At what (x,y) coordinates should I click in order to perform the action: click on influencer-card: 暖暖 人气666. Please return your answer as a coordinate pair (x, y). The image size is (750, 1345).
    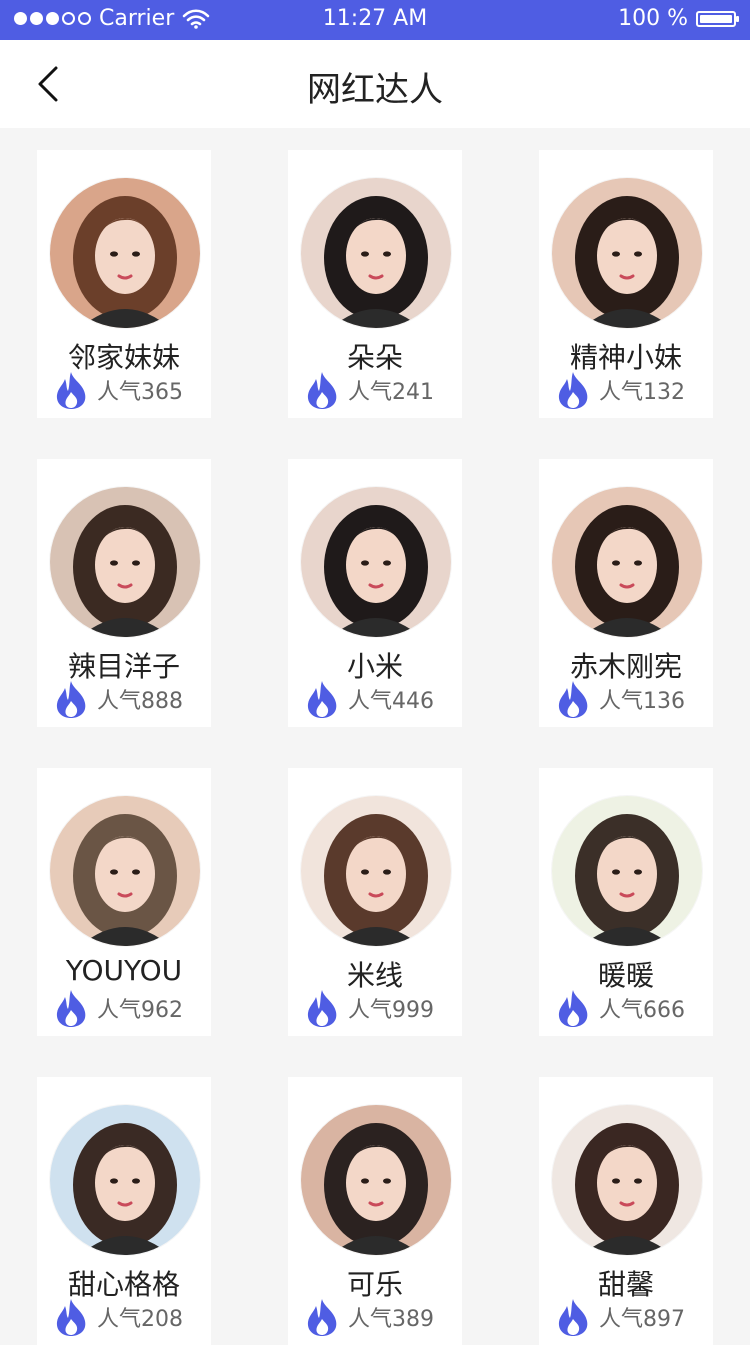
    Looking at the image, I should click on (626, 902).